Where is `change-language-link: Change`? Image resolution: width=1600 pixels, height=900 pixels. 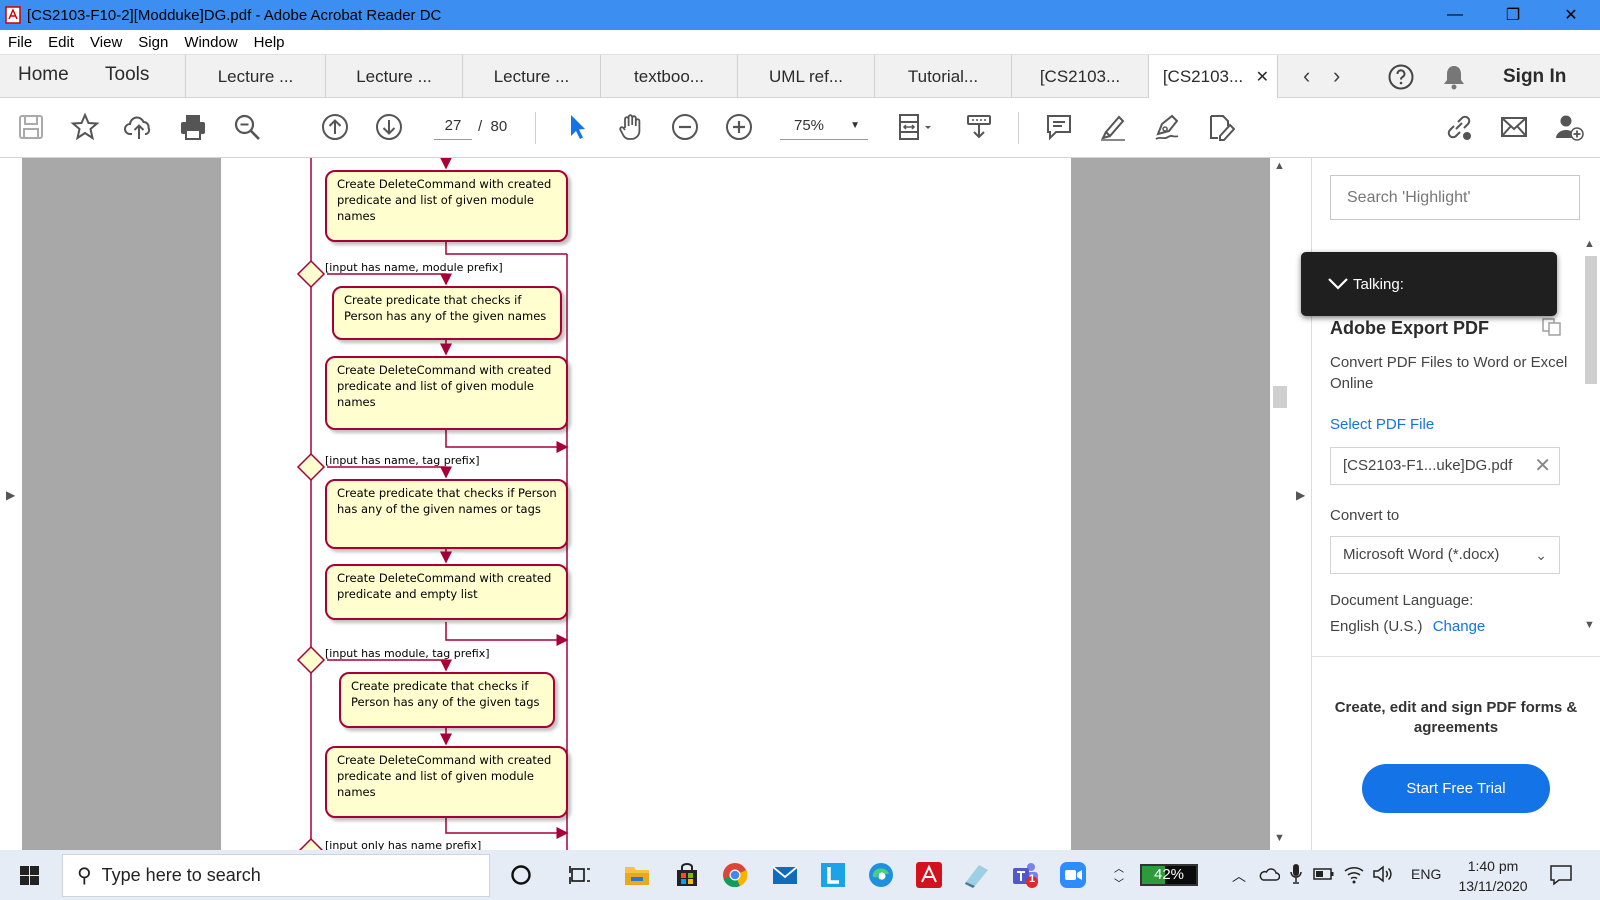
change-language-link: Change is located at coordinates (1459, 626).